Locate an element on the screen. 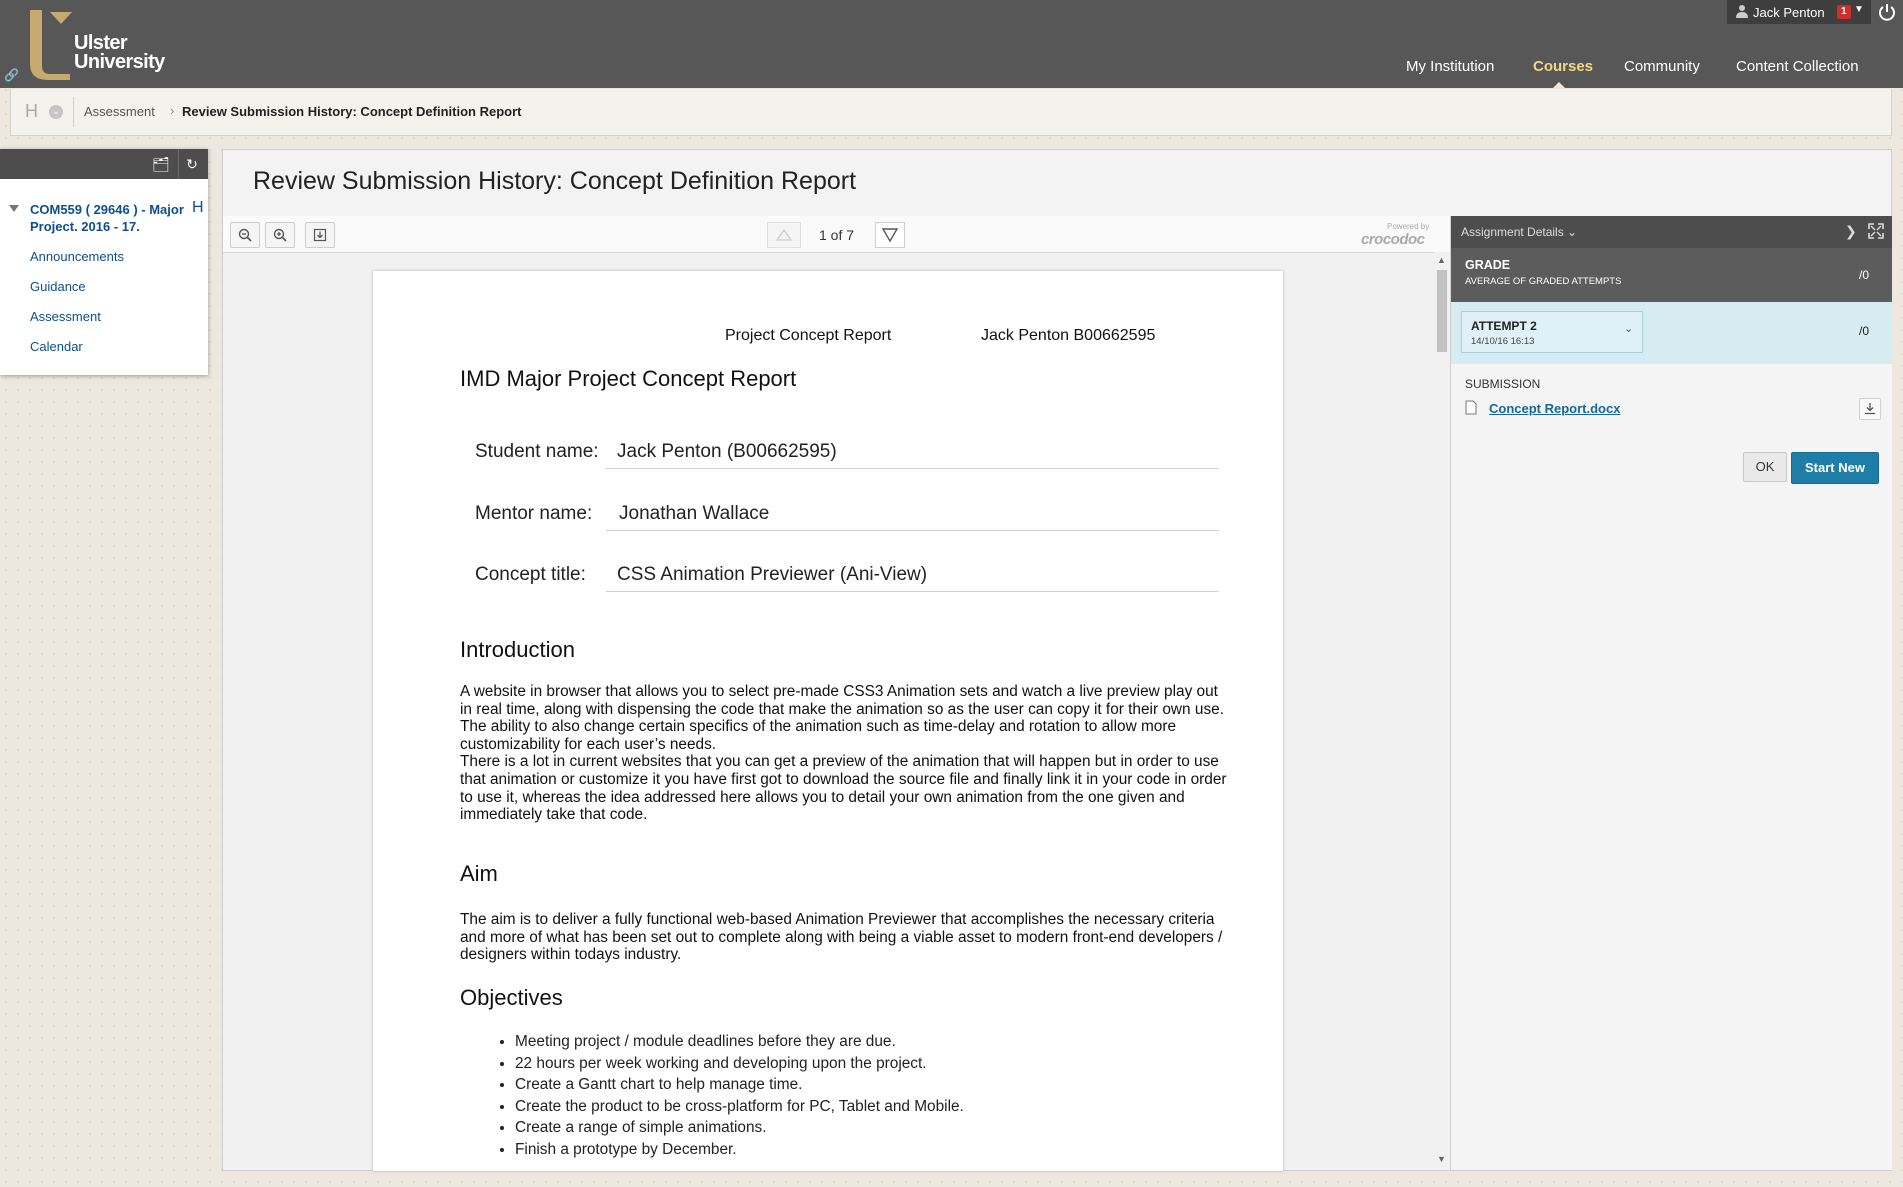  submission-file-link: Concept Report.docx is located at coordinates (1554, 408).